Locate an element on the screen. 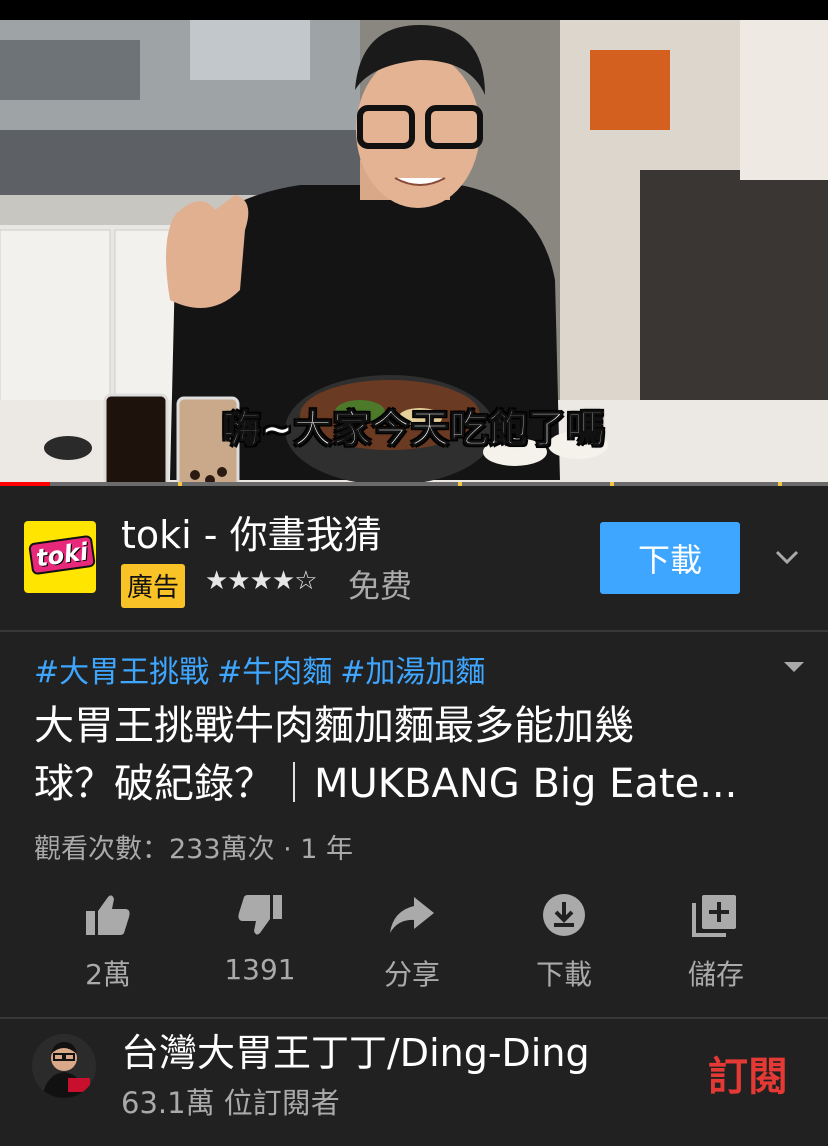 This screenshot has width=828, height=1146. ad-title: toki - 你畫我猜 is located at coordinates (251, 531).